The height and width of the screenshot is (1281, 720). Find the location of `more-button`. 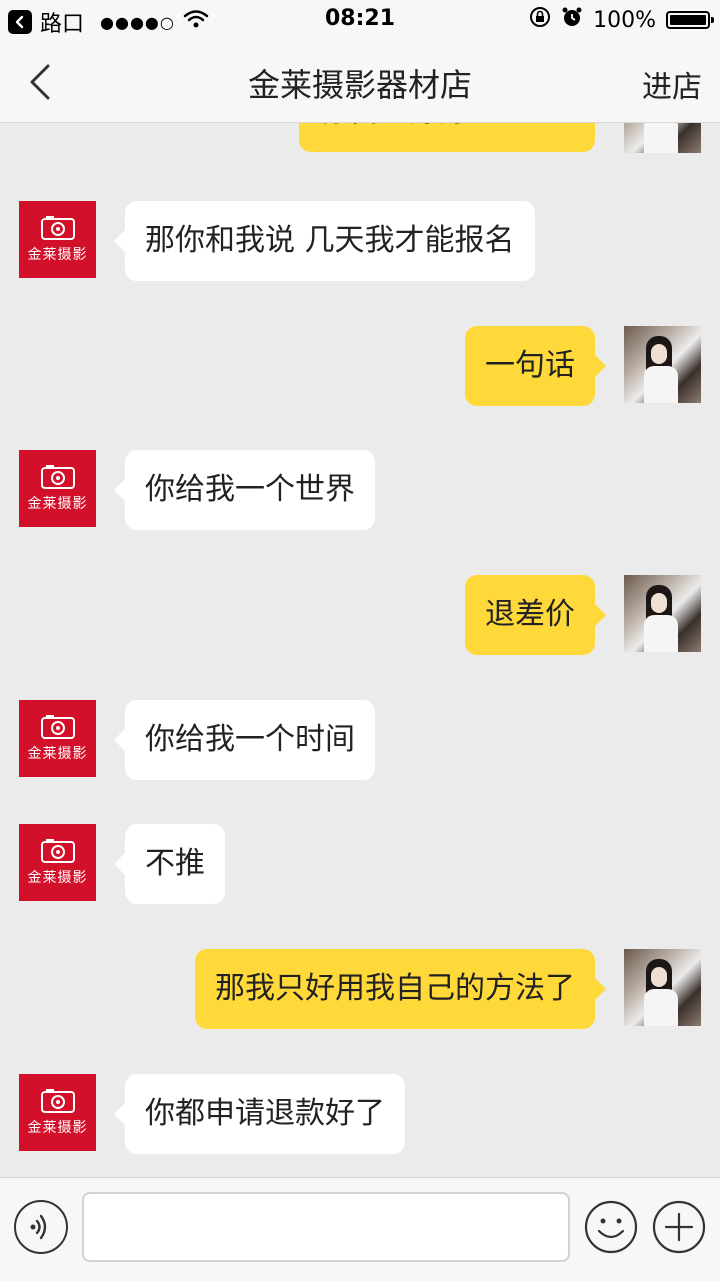

more-button is located at coordinates (679, 1227).